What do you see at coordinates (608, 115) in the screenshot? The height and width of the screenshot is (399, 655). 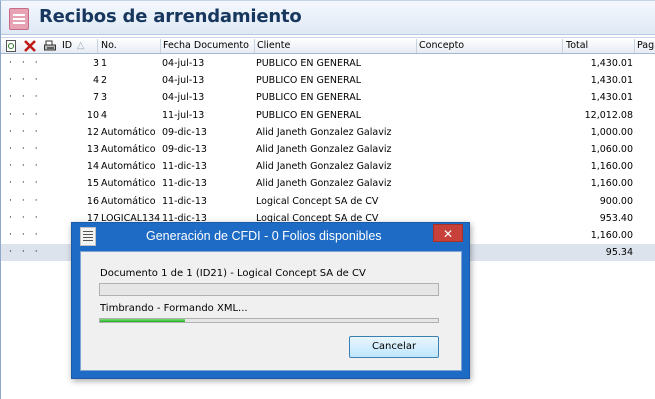 I see `cell-total: 12,012.08` at bounding box center [608, 115].